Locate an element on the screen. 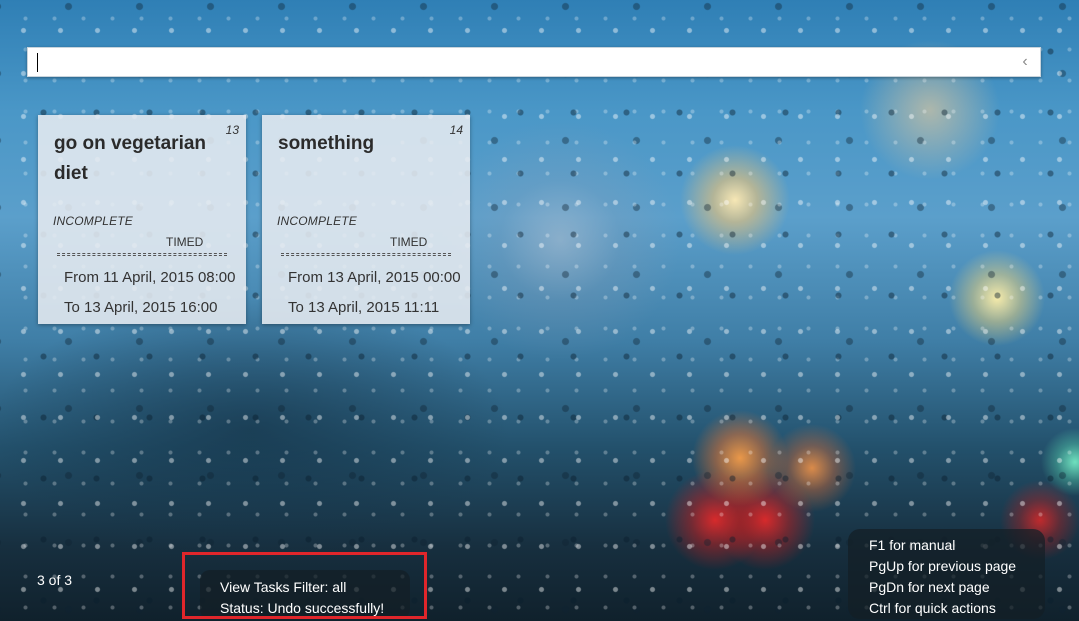  help-prev-page-text: PgUp for previous page is located at coordinates (943, 566).